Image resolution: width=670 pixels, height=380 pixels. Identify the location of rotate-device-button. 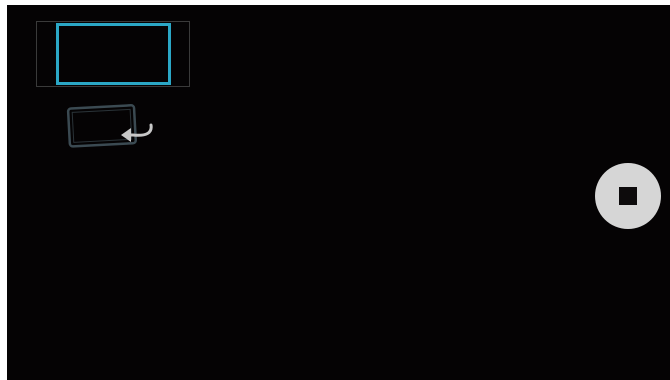
(111, 128).